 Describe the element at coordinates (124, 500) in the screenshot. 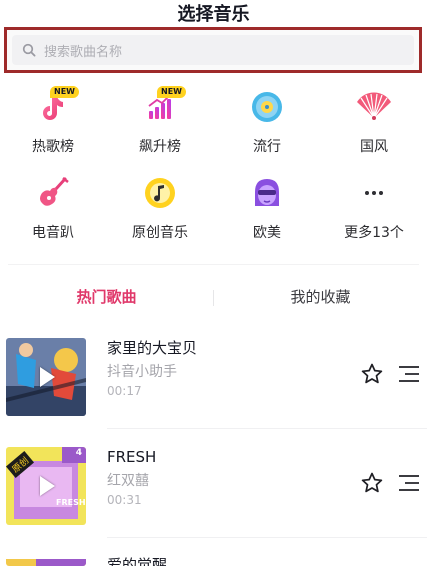

I see `song-duration: 00:31` at that location.